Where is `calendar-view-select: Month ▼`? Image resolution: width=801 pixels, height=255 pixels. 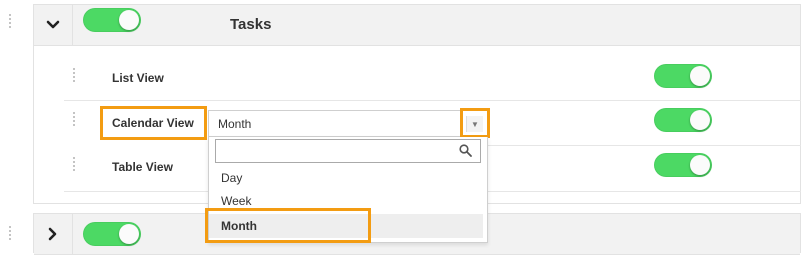
calendar-view-select: Month ▼ is located at coordinates (348, 123).